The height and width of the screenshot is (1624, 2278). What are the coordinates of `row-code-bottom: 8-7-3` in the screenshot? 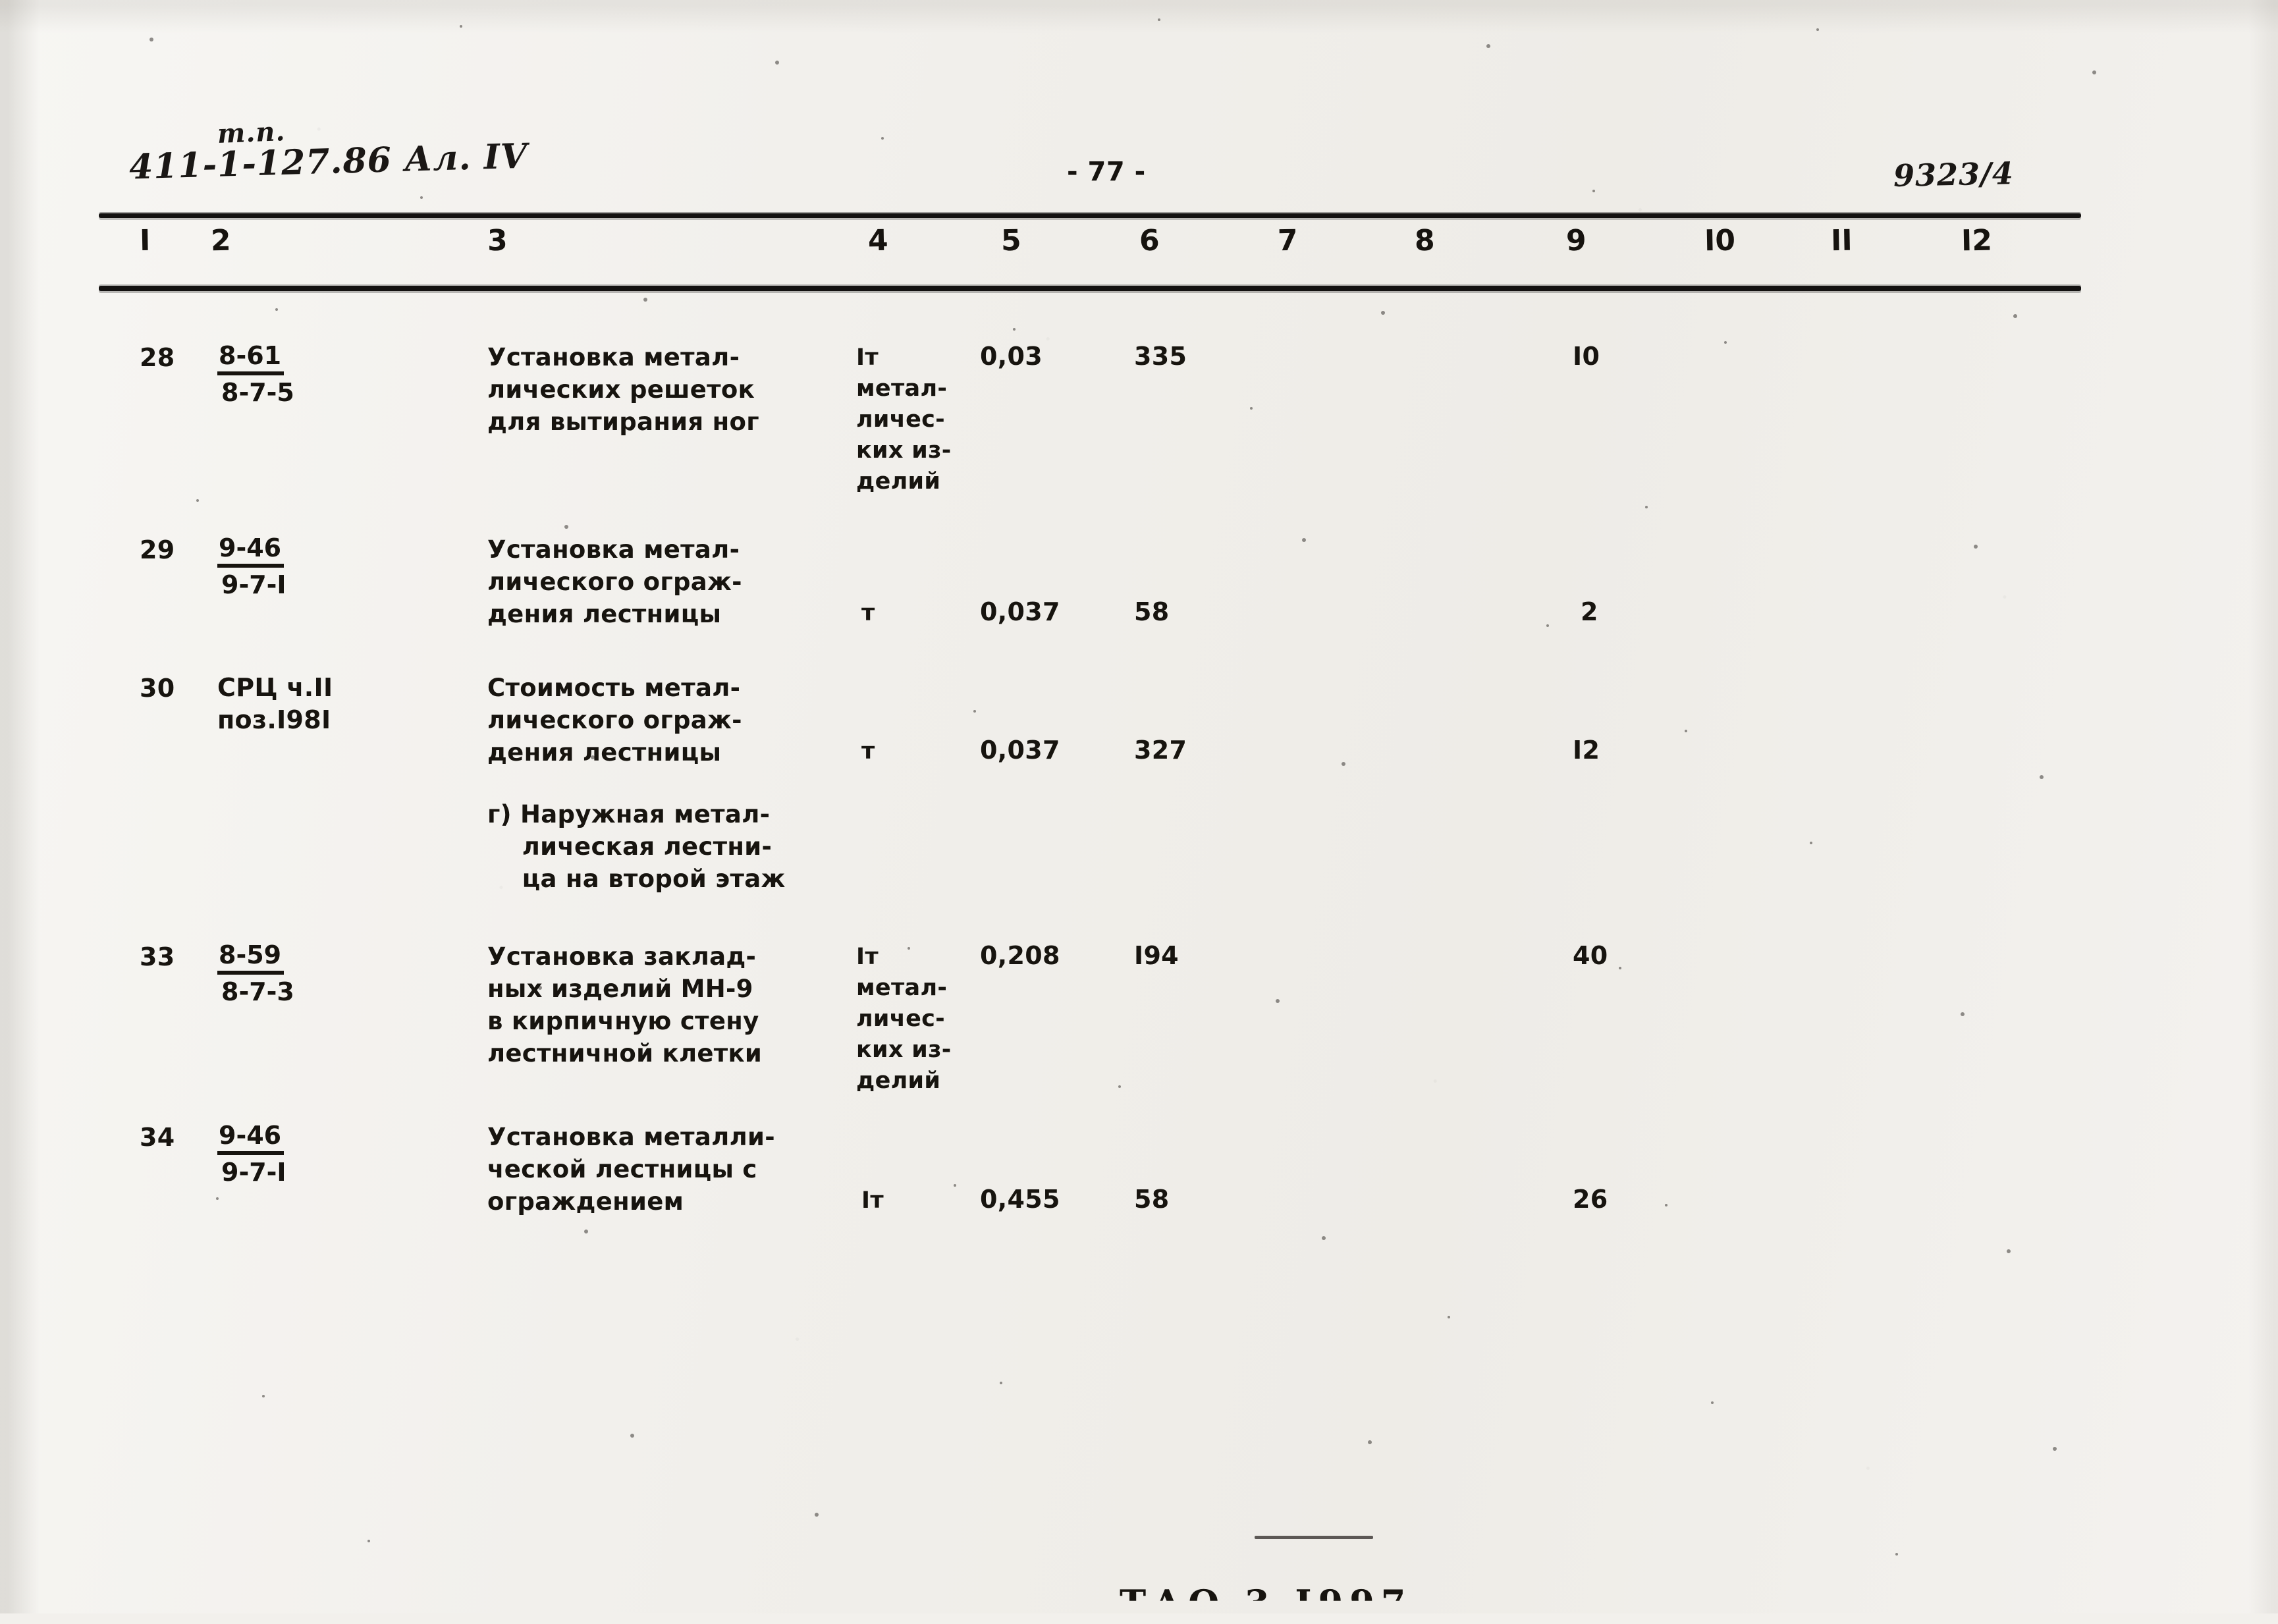 It's located at (257, 991).